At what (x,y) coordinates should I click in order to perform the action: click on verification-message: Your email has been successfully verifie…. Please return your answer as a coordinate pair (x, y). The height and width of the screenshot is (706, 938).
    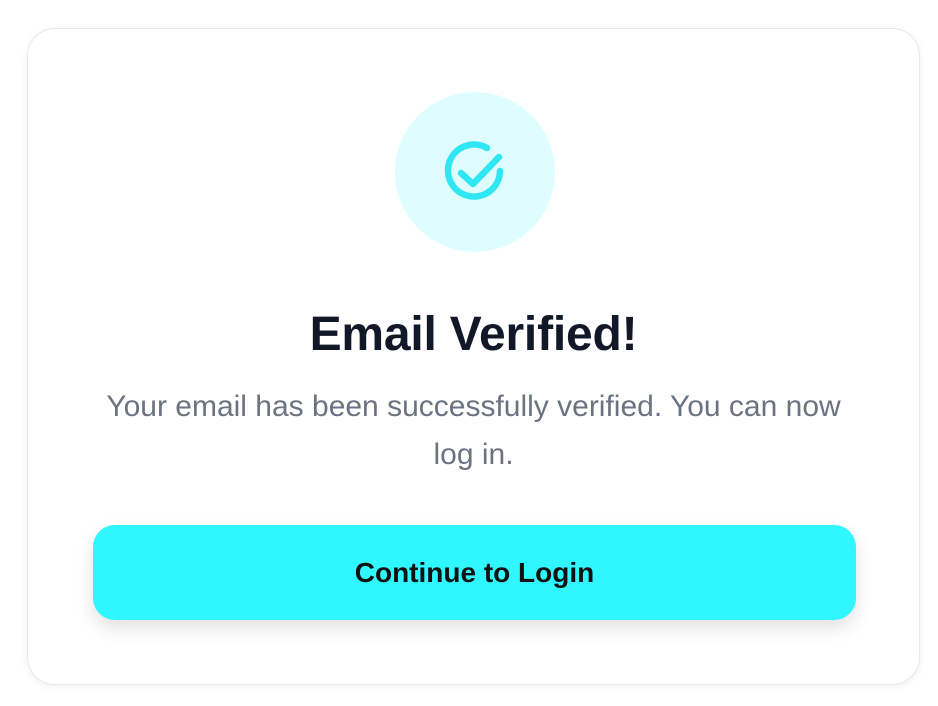
    Looking at the image, I should click on (473, 430).